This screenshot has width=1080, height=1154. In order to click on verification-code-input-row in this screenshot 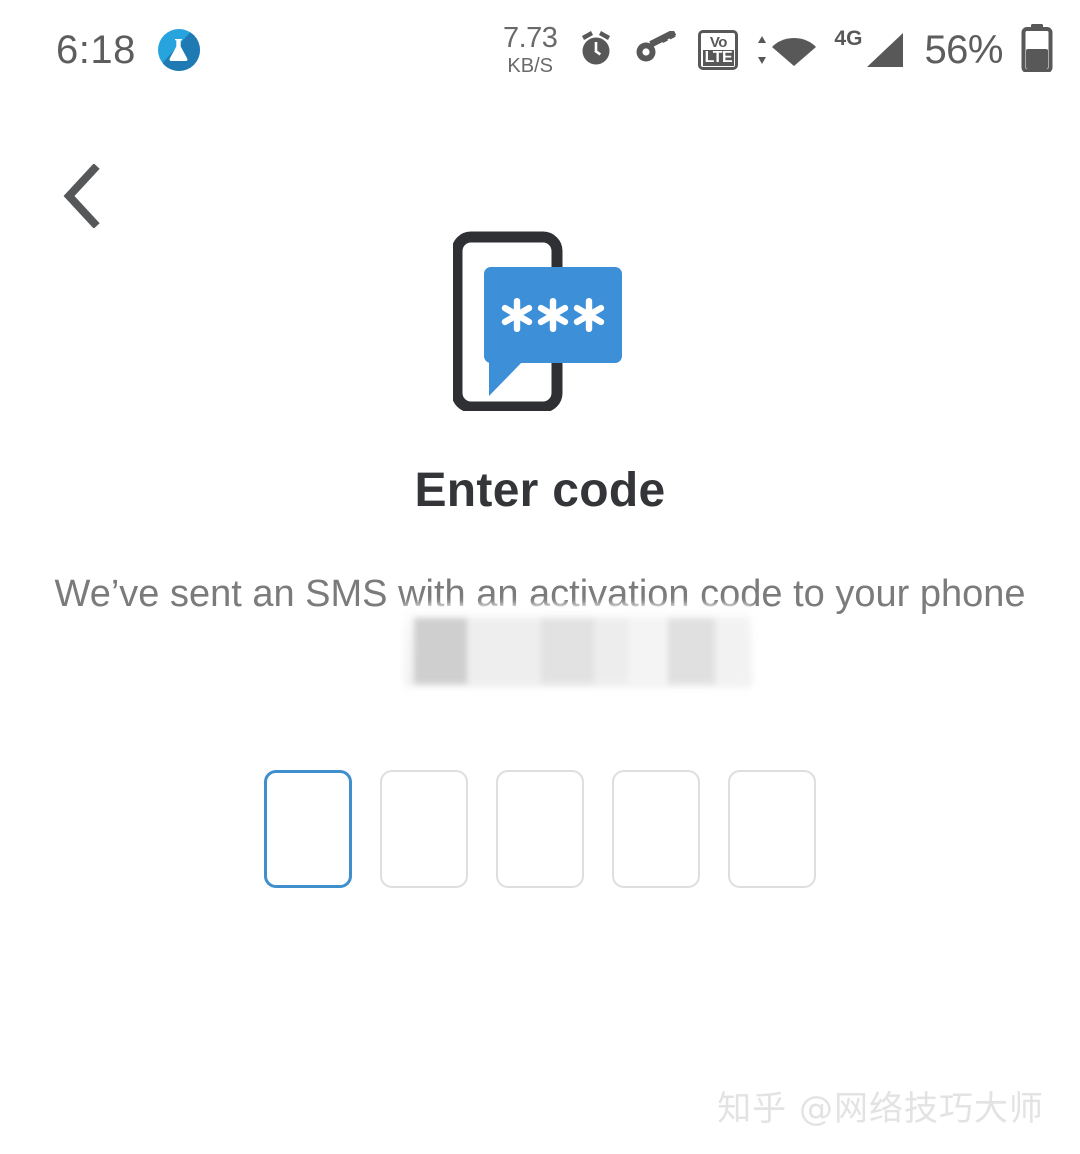, I will do `click(540, 829)`.